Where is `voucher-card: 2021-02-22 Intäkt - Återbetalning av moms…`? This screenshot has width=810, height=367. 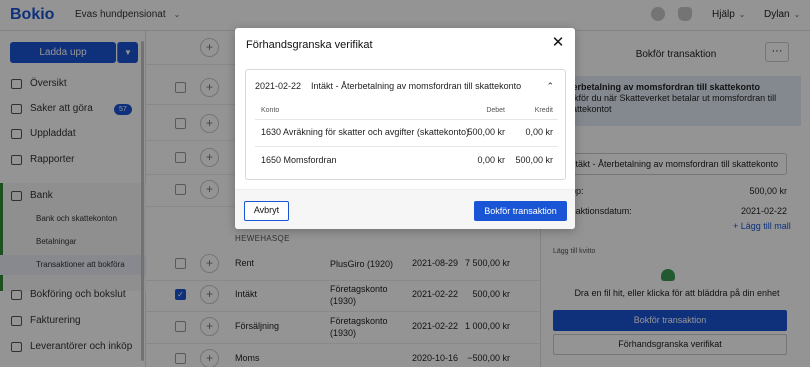
voucher-card: 2021-02-22 Intäkt - Återbetalning av moms… is located at coordinates (405, 124).